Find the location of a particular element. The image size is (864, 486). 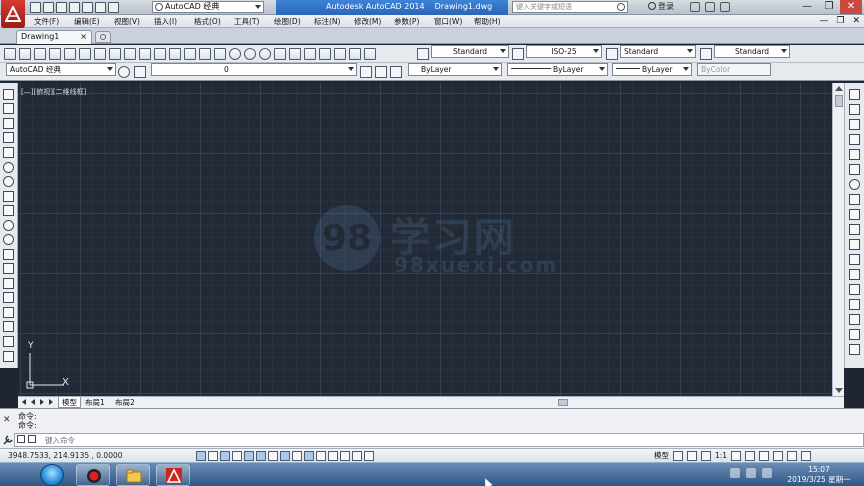

doc-close-button: ✕ is located at coordinates (856, 21).